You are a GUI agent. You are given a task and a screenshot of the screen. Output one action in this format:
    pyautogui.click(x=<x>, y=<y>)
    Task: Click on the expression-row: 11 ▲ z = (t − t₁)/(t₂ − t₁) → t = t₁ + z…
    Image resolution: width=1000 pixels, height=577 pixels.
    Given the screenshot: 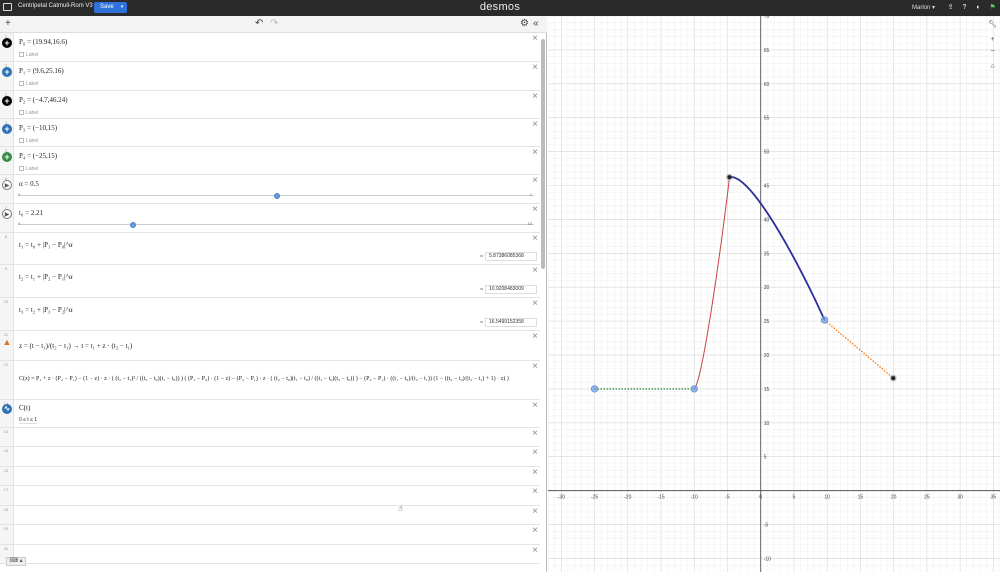 What is the action you would take?
    pyautogui.click(x=270, y=346)
    